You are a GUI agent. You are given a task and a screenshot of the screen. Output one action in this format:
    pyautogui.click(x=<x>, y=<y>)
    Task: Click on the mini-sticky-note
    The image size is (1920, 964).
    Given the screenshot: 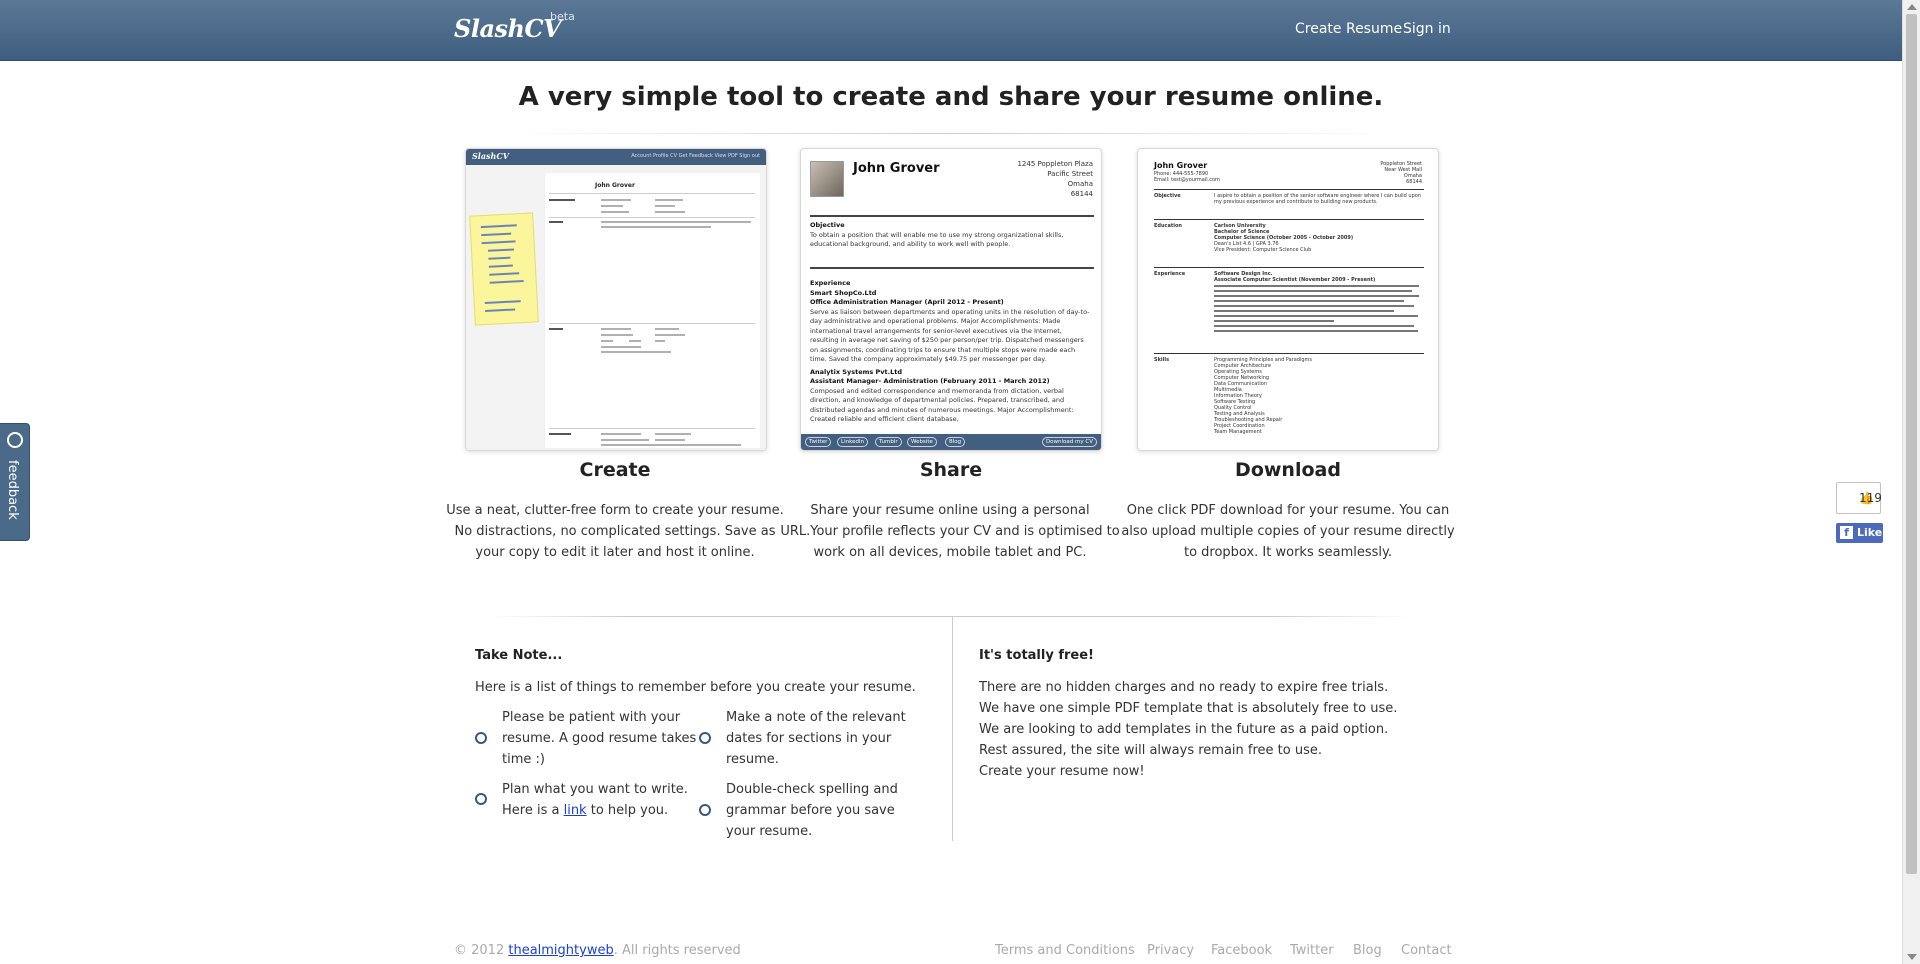 What is the action you would take?
    pyautogui.click(x=504, y=269)
    